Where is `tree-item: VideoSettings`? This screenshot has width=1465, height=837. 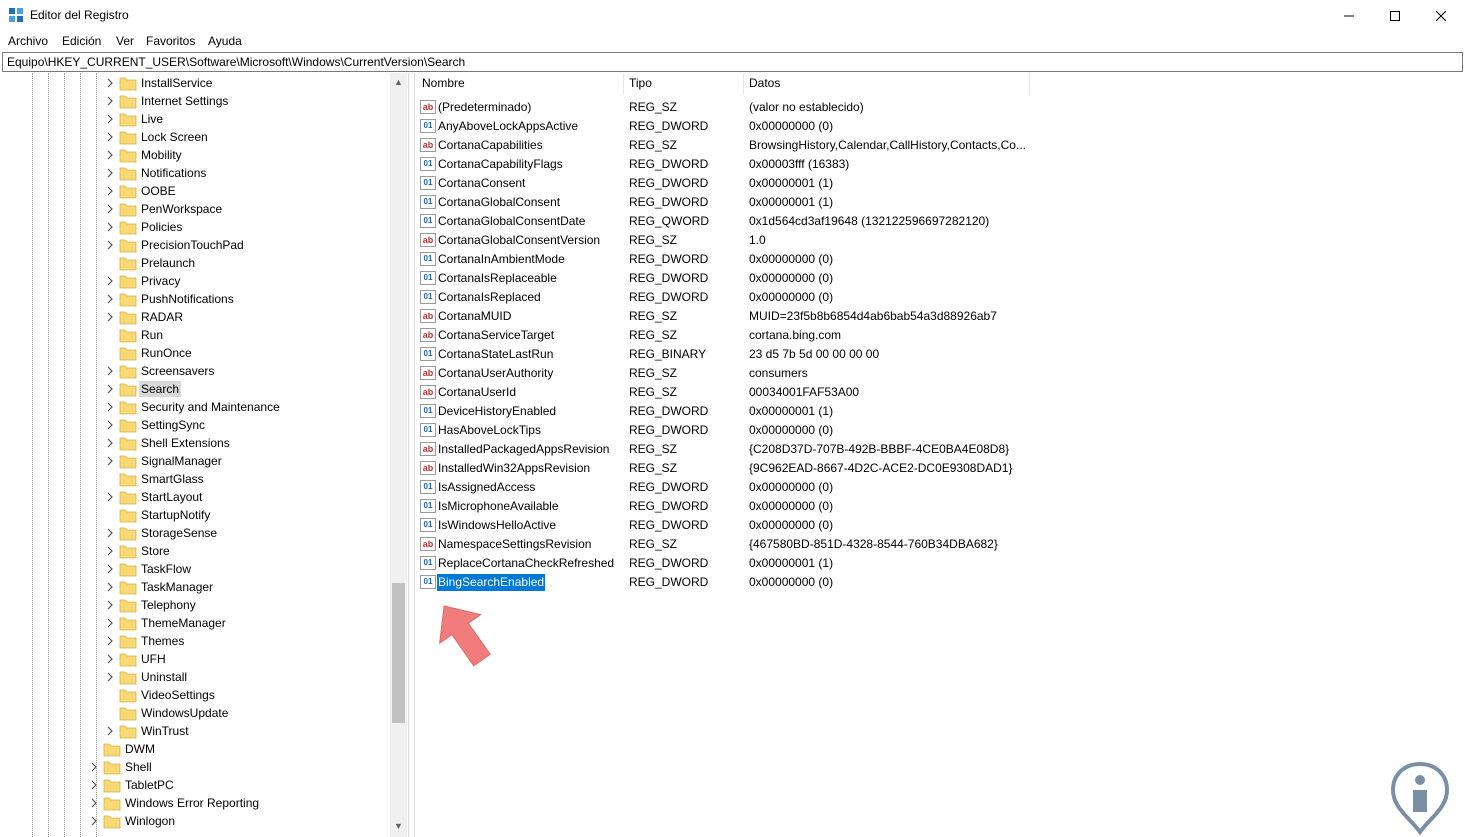 tree-item: VideoSettings is located at coordinates (245, 695).